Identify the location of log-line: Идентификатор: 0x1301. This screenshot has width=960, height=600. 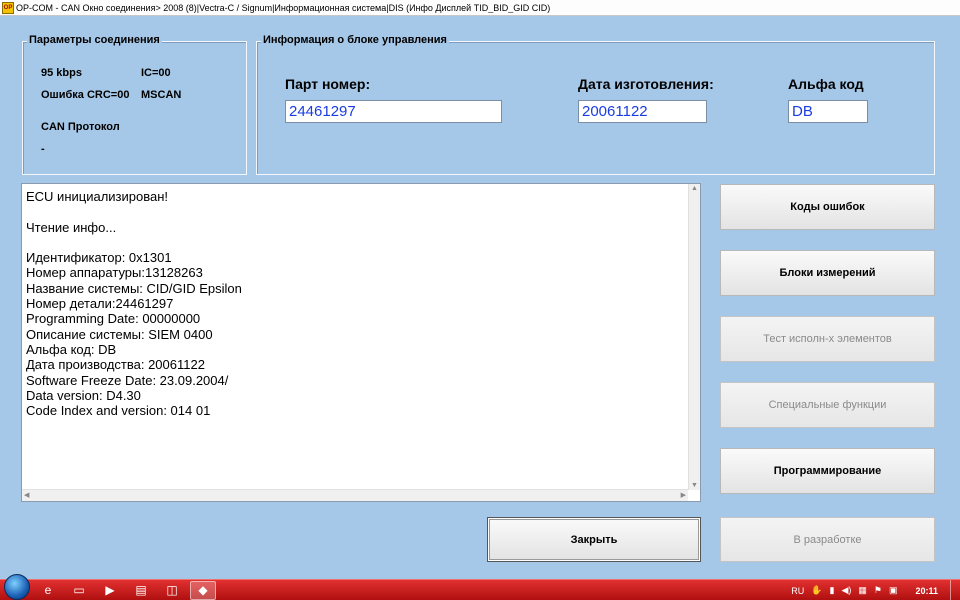
(99, 258).